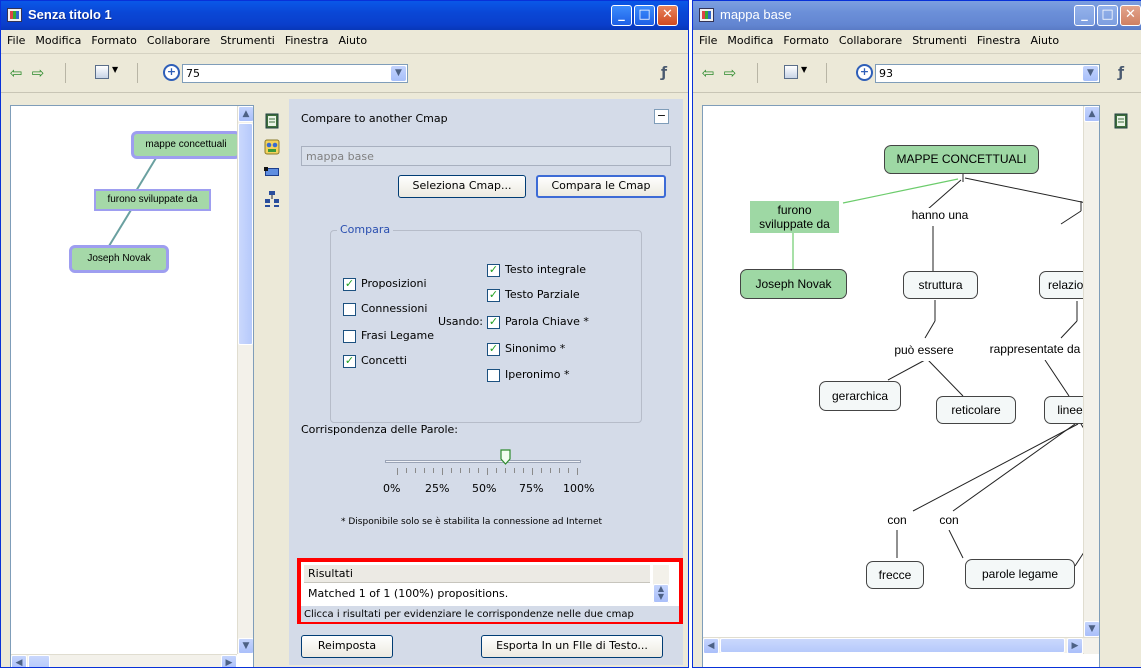  I want to click on concept-mappe-concettuali: MAPPE CONCETTUALI, so click(961, 159).